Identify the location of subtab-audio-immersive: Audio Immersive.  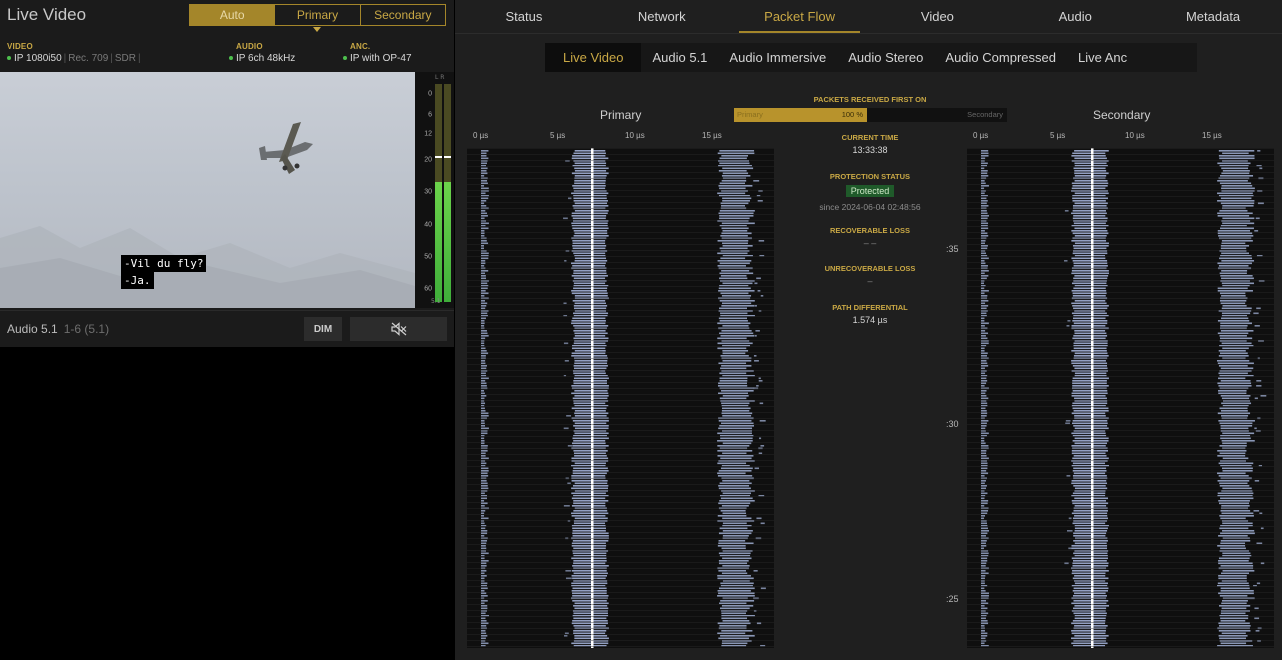
(777, 57).